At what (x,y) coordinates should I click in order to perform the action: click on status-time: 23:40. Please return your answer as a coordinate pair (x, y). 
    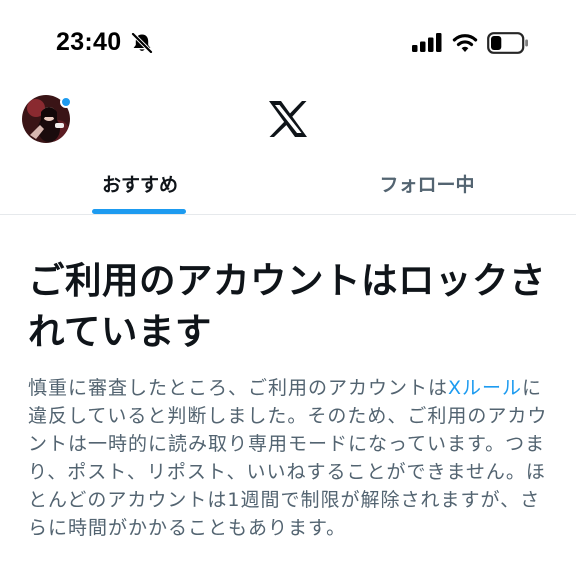
    Looking at the image, I should click on (89, 42).